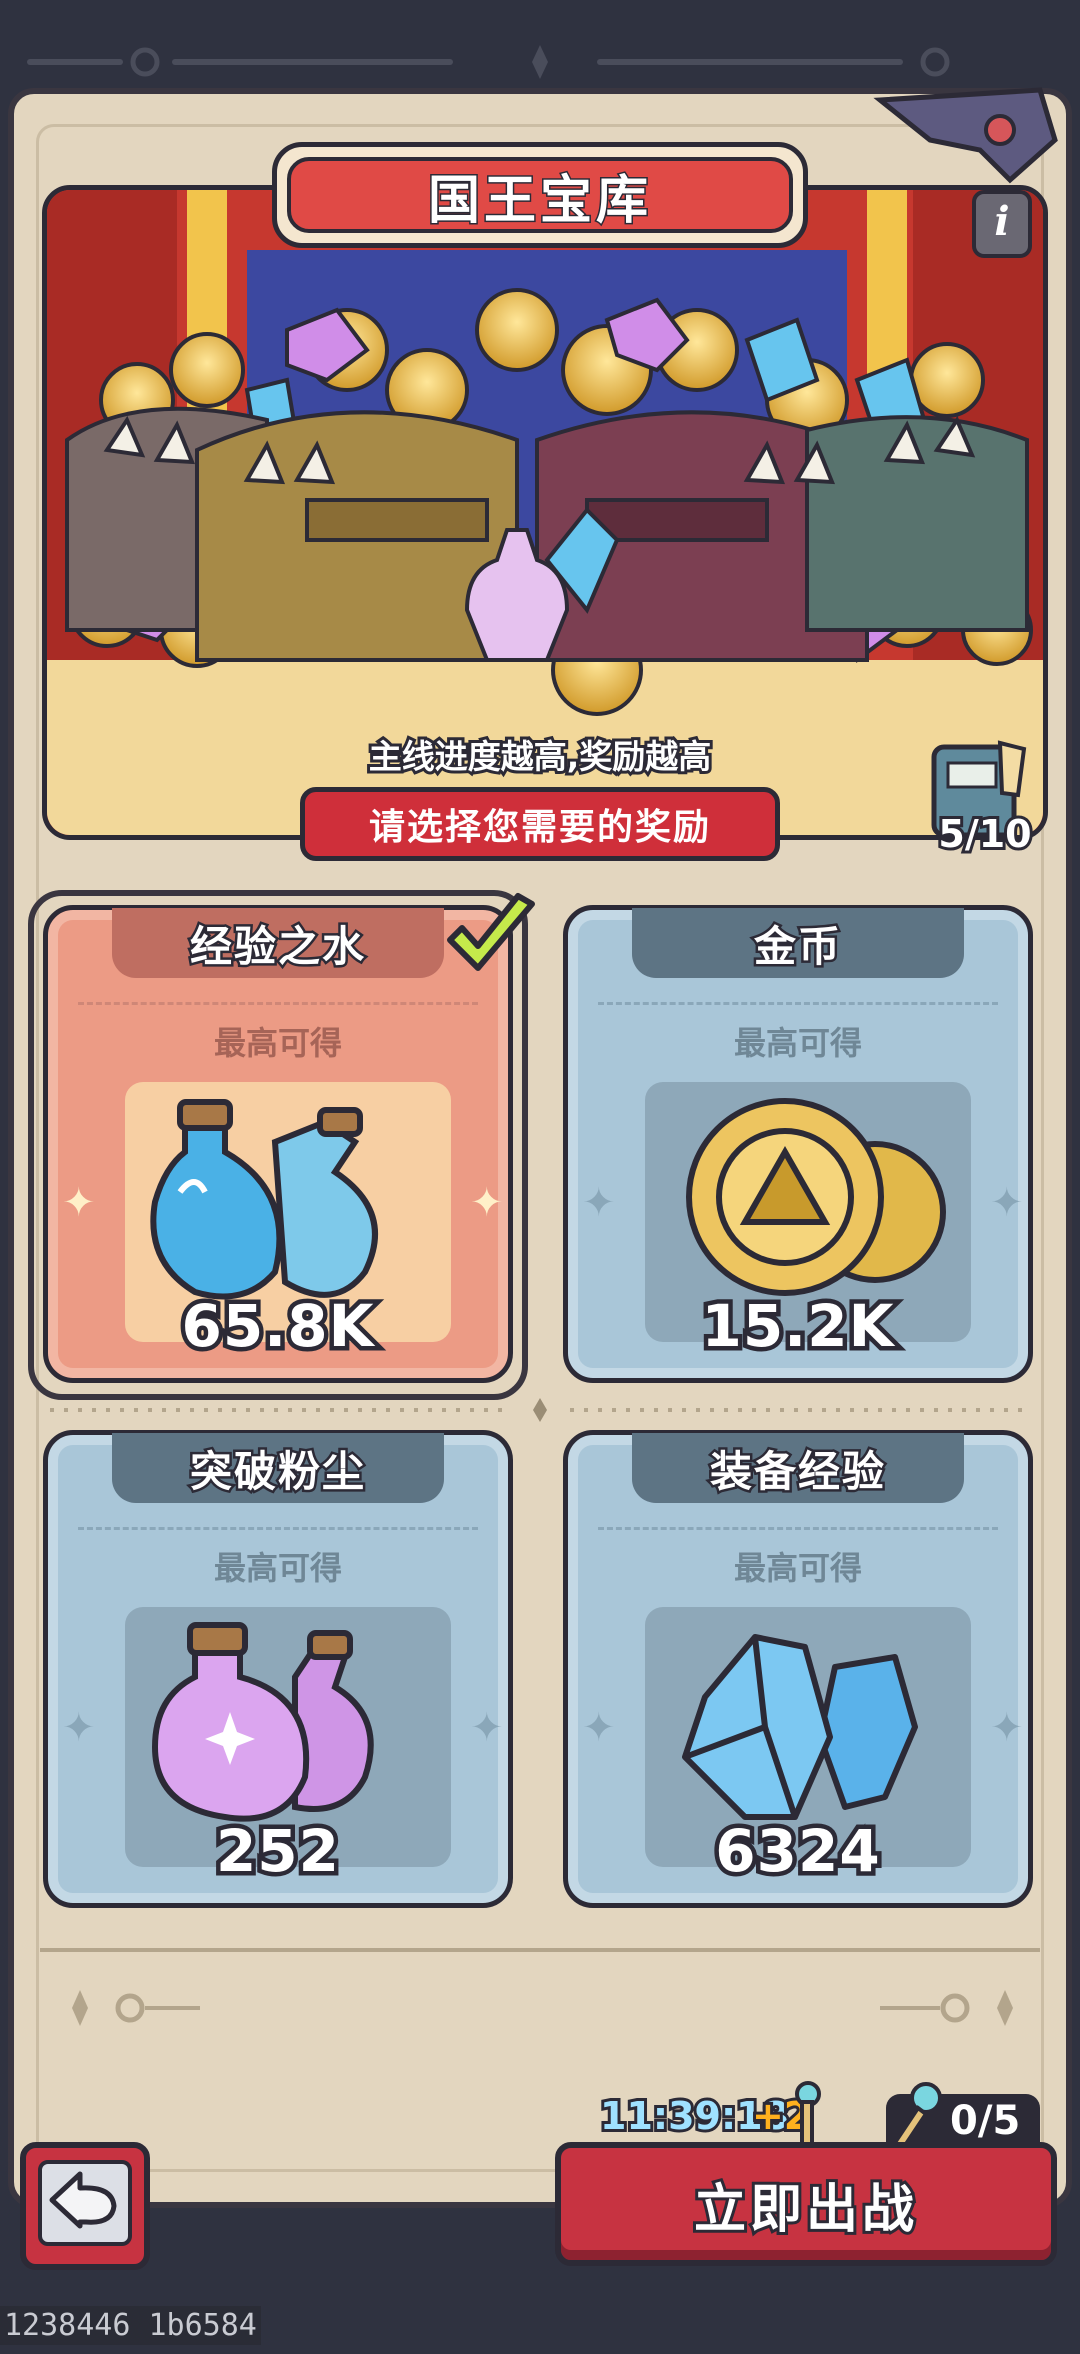 This screenshot has width=1080, height=2354. Describe the element at coordinates (796, 1471) in the screenshot. I see `reward-name: 装备经验` at that location.